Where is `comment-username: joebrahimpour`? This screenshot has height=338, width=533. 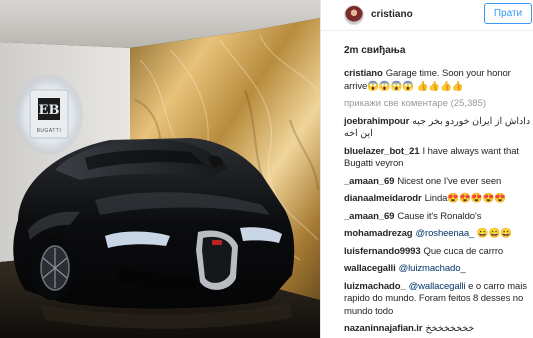
comment-username: joebrahimpour is located at coordinates (376, 121).